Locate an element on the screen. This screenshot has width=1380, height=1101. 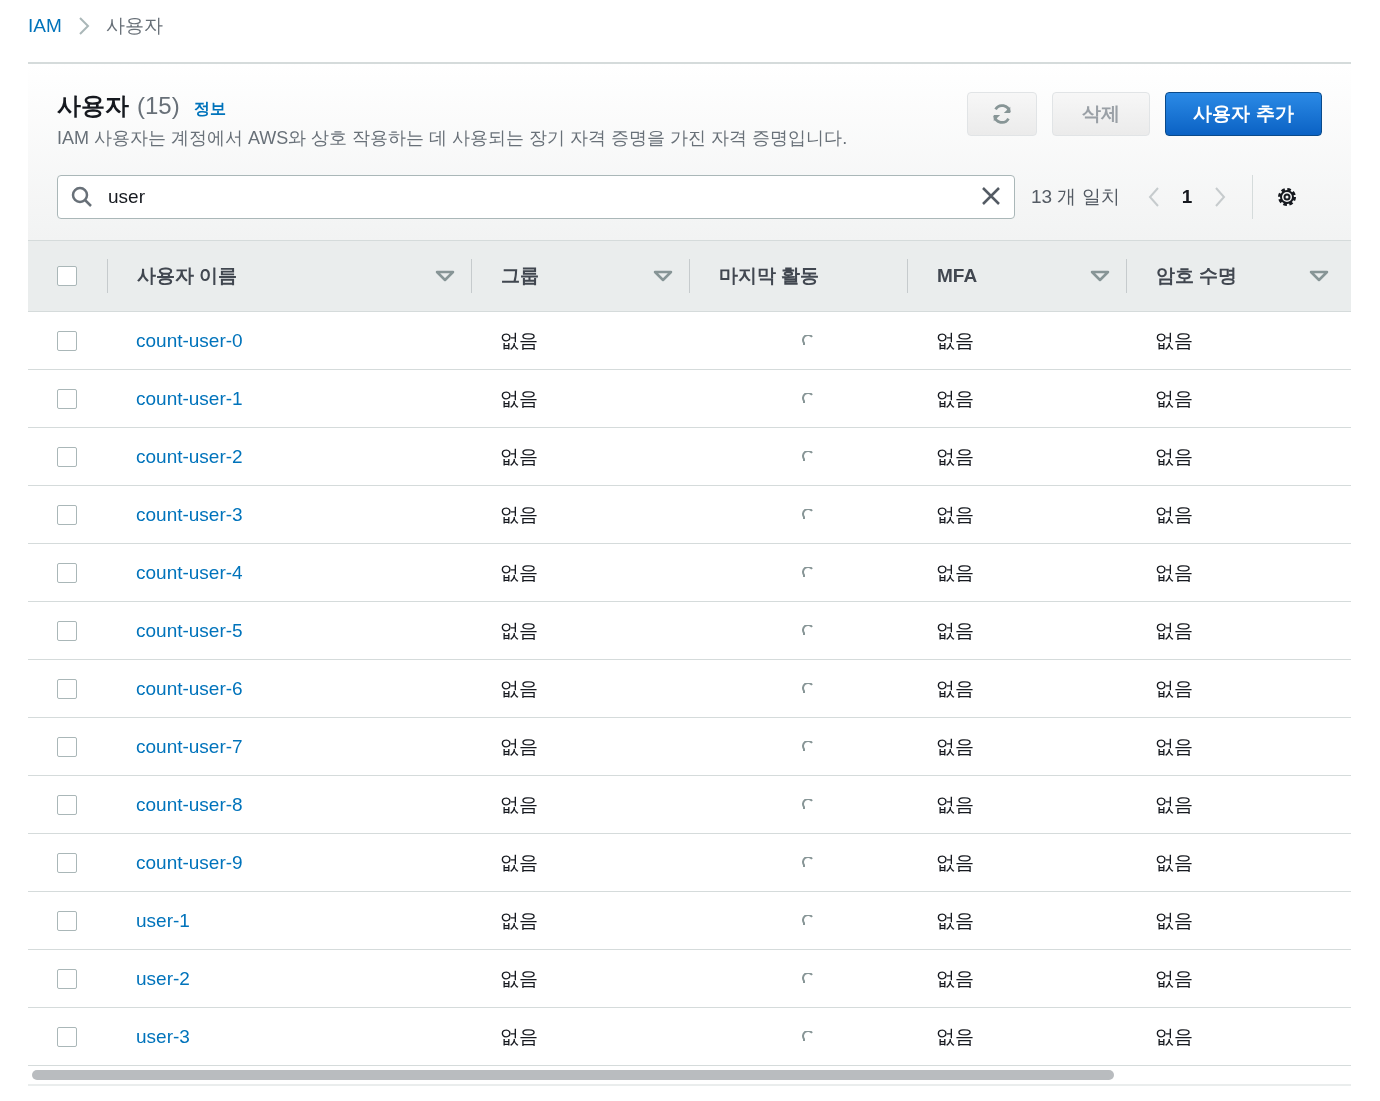
match-count: 13 개 일치 is located at coordinates (1075, 197).